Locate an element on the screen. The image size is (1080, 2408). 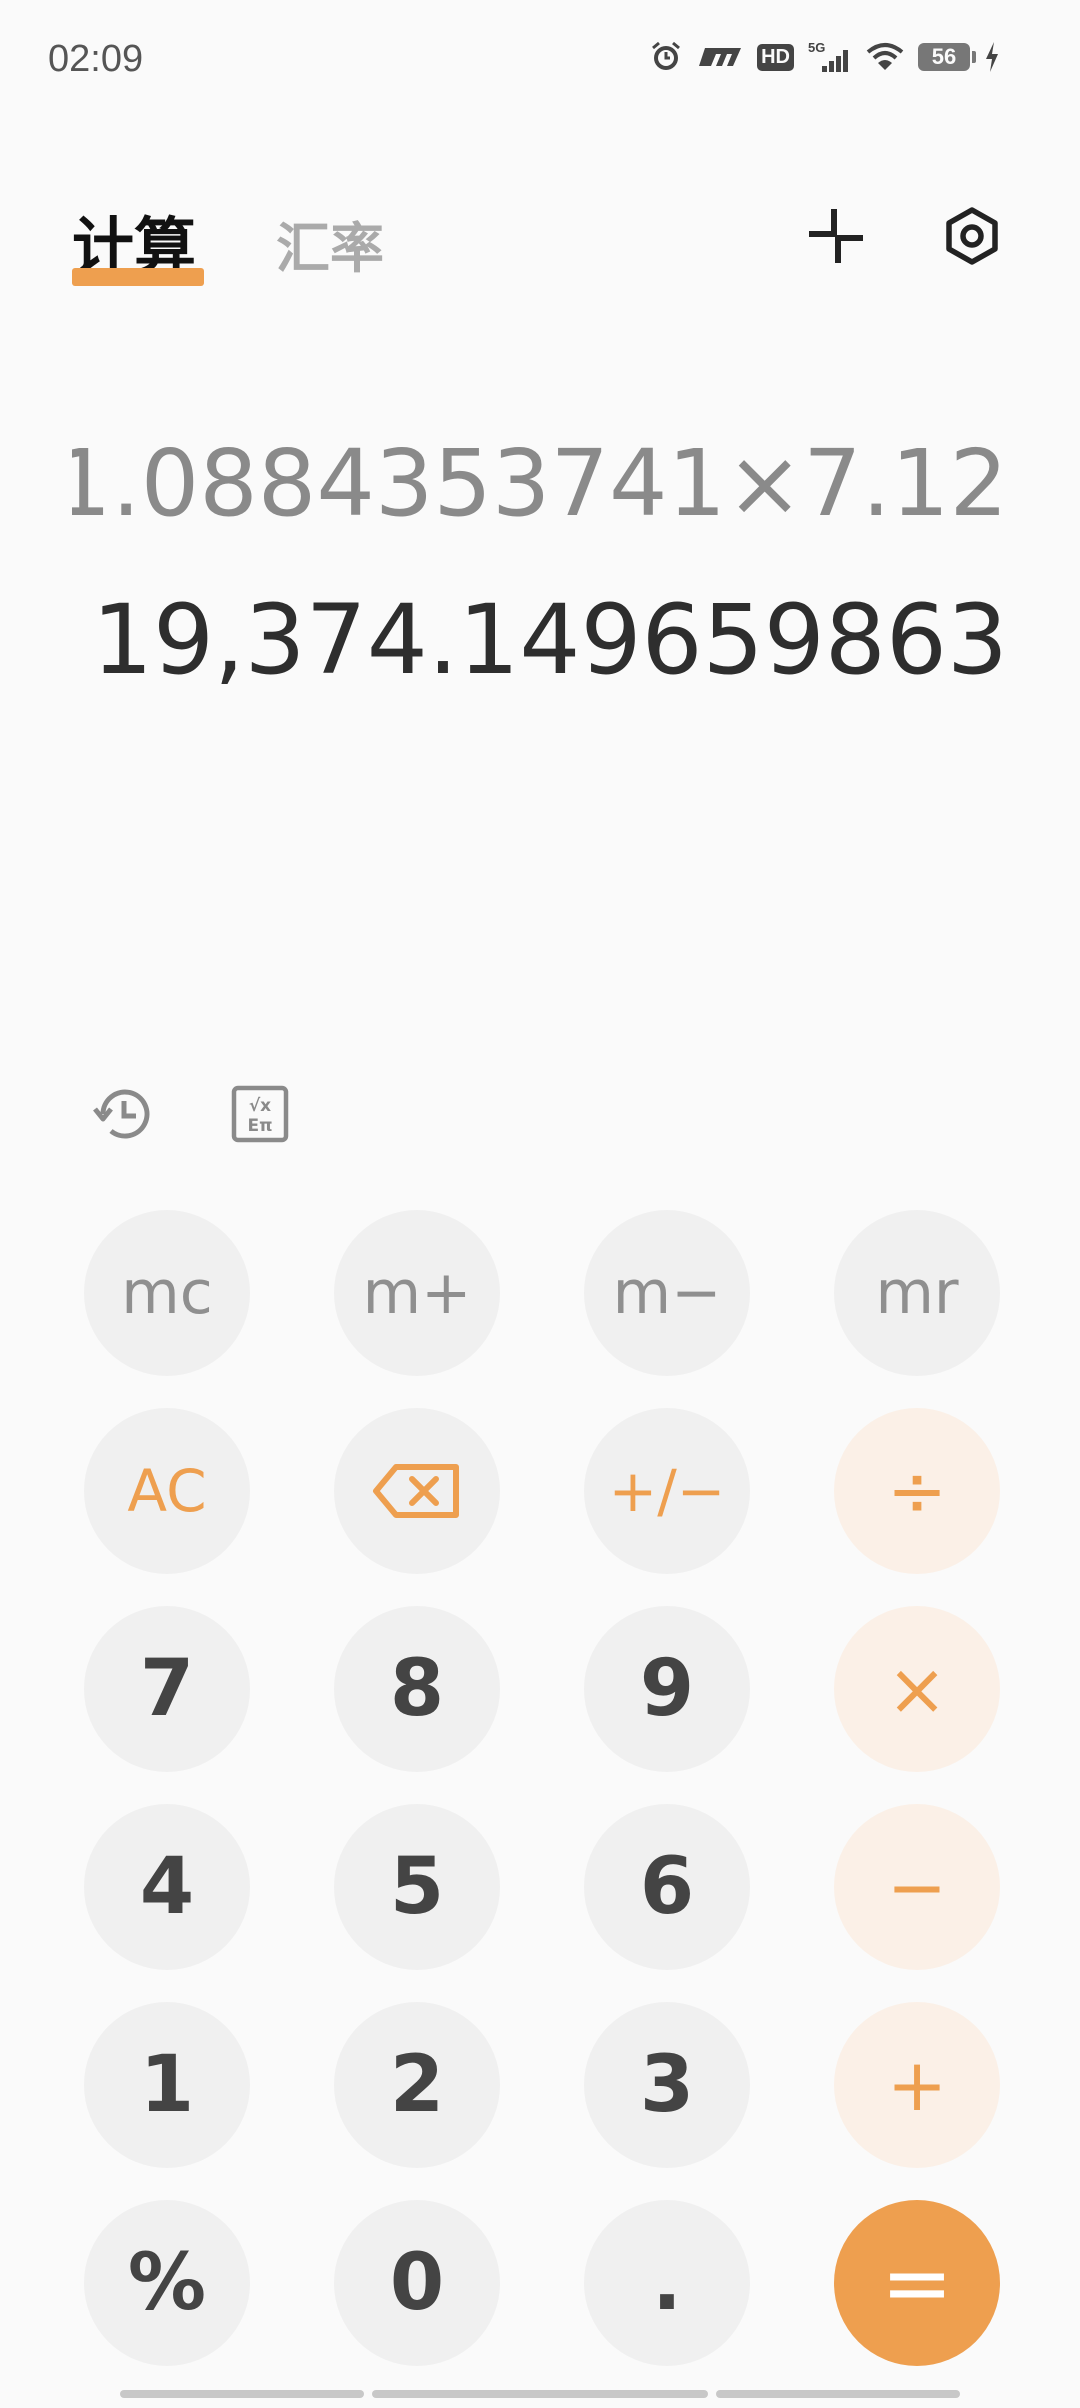
status-time: 02:09 is located at coordinates (96, 59).